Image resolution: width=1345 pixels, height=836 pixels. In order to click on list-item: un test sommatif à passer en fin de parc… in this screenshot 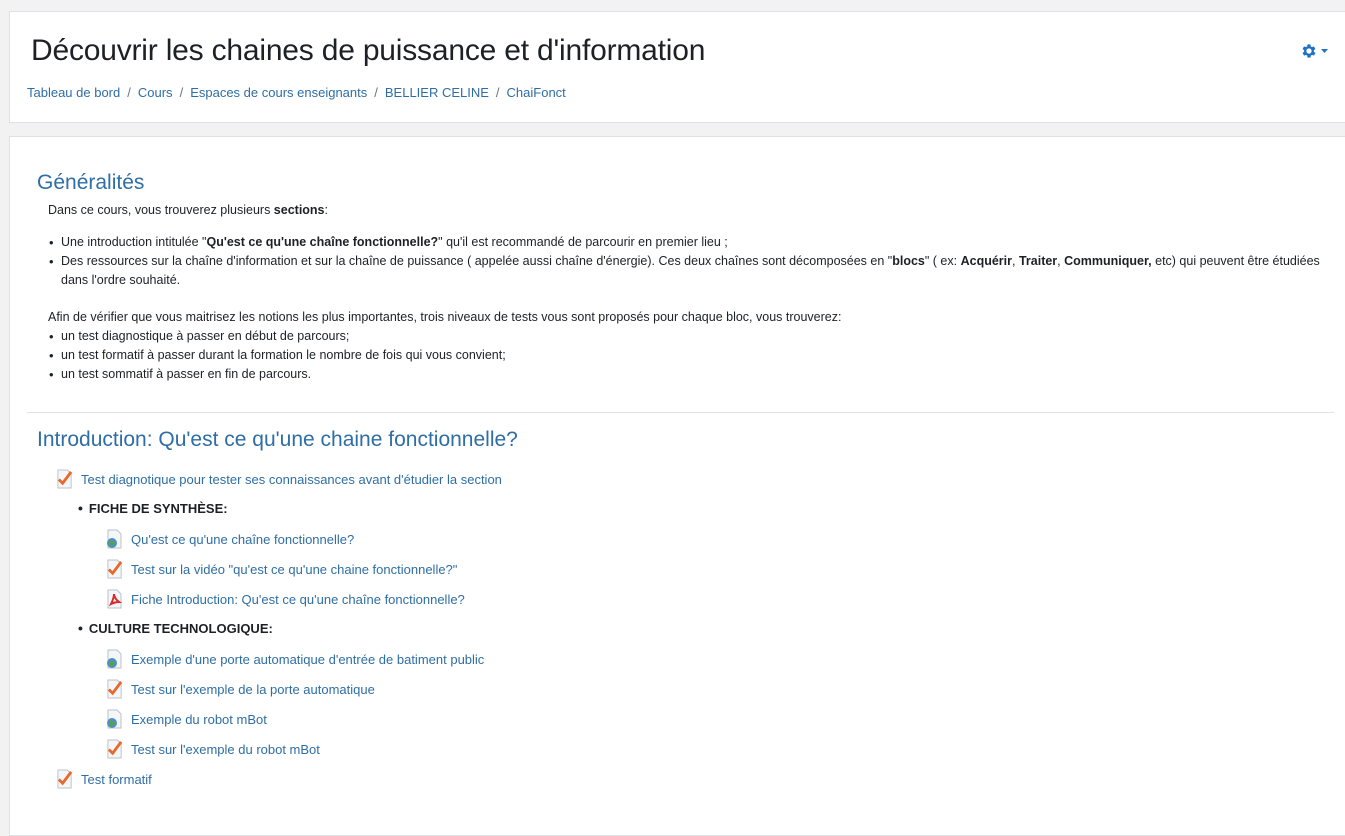, I will do `click(693, 374)`.